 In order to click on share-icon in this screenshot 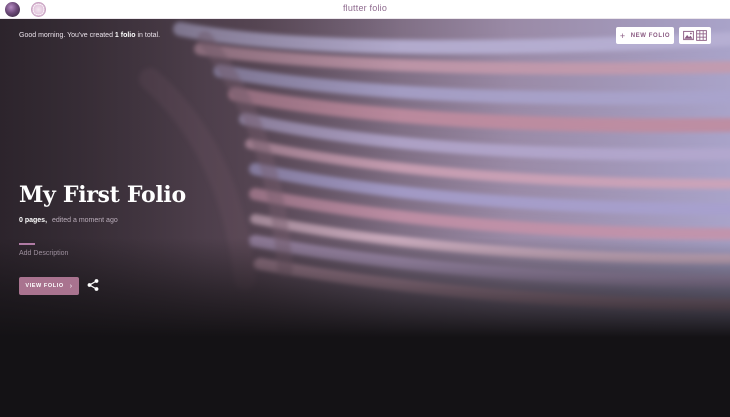, I will do `click(93, 285)`.